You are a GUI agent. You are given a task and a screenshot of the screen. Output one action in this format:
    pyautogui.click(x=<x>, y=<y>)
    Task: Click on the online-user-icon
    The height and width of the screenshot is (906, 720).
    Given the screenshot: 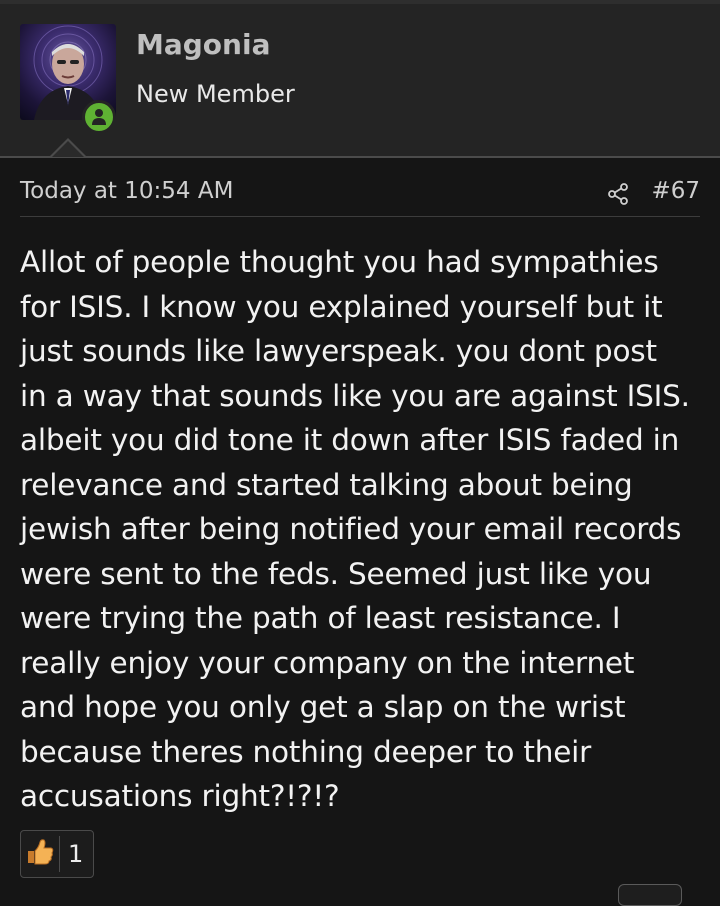 What is the action you would take?
    pyautogui.click(x=99, y=117)
    